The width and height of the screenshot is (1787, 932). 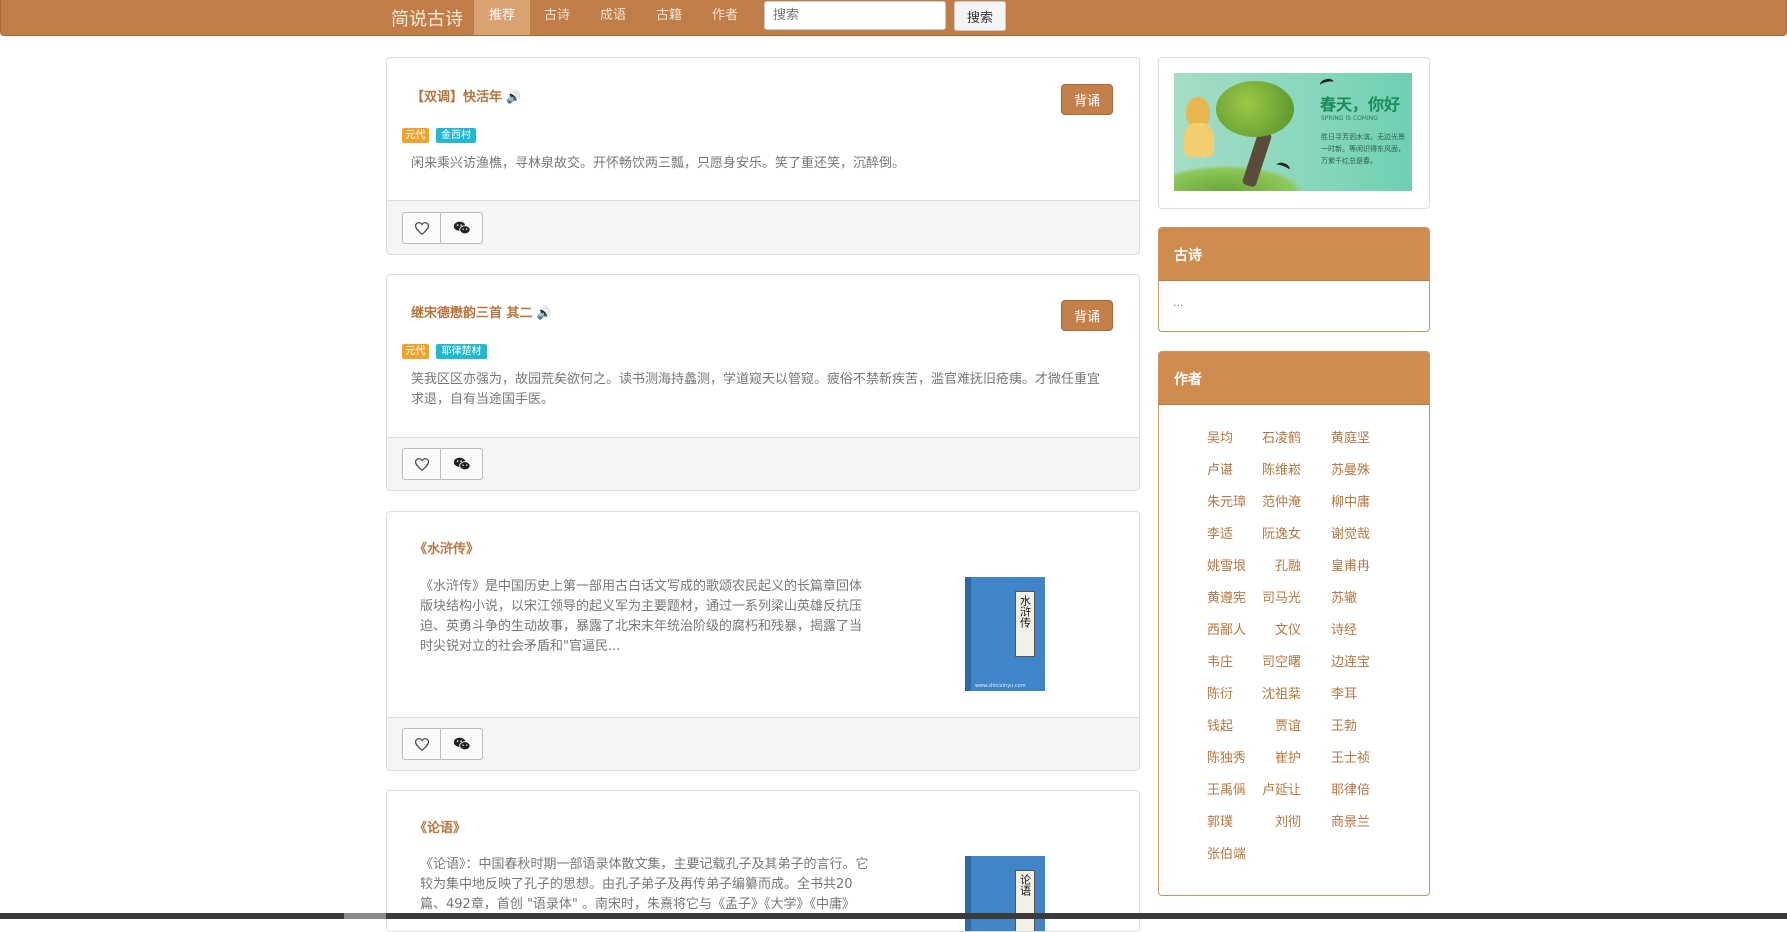 I want to click on nav-item-classics: 古籍, so click(x=669, y=17).